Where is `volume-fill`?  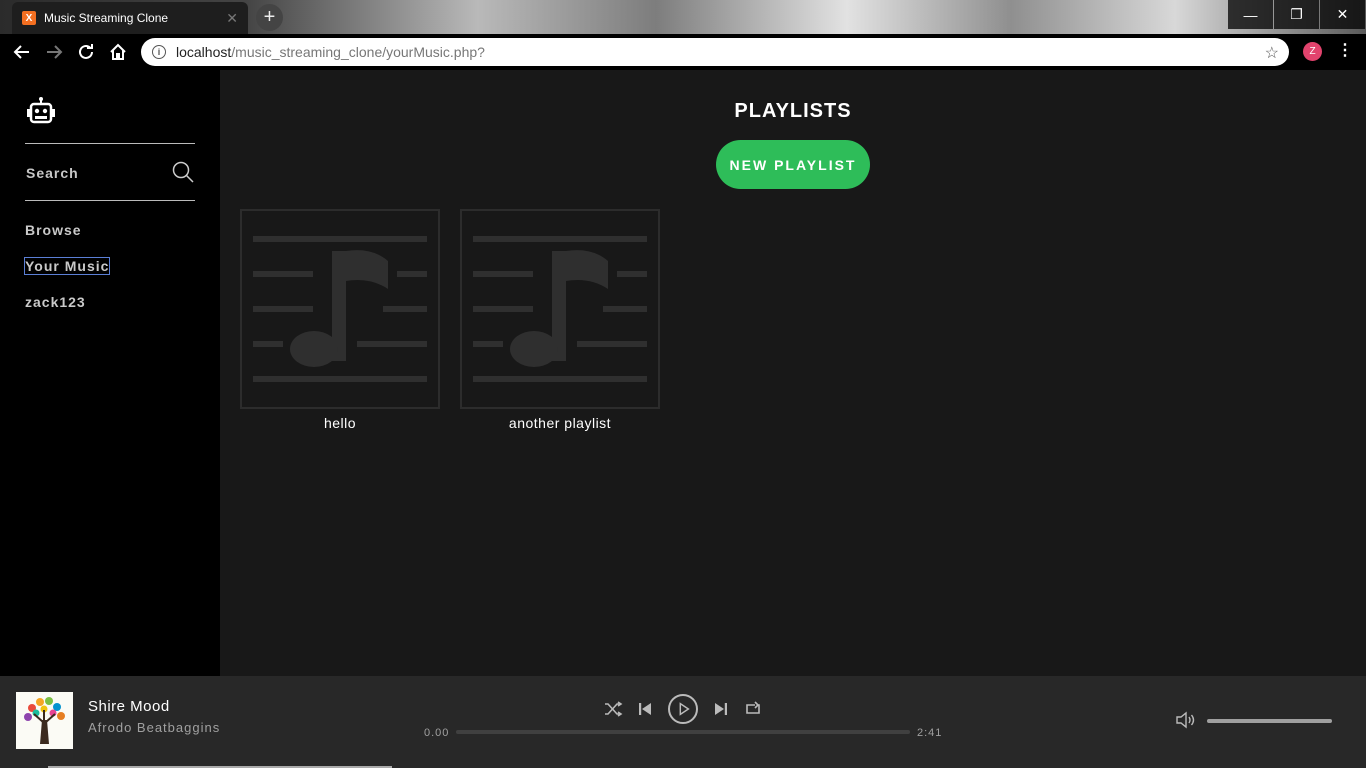 volume-fill is located at coordinates (1269, 721).